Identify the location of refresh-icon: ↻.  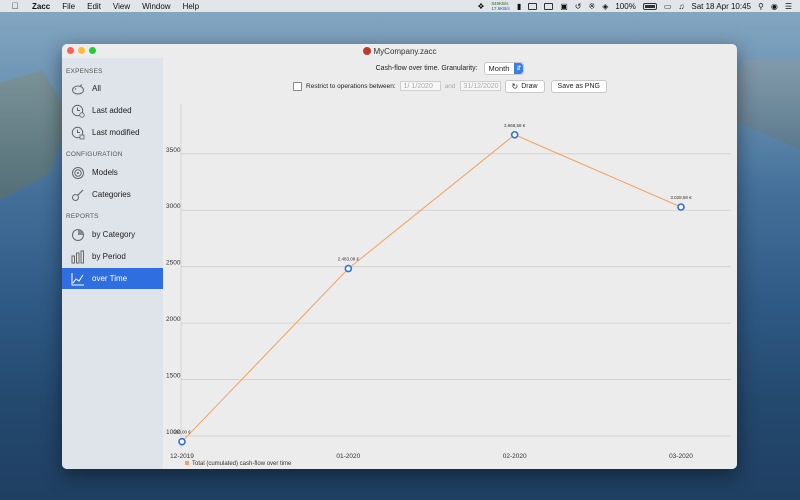
(515, 86).